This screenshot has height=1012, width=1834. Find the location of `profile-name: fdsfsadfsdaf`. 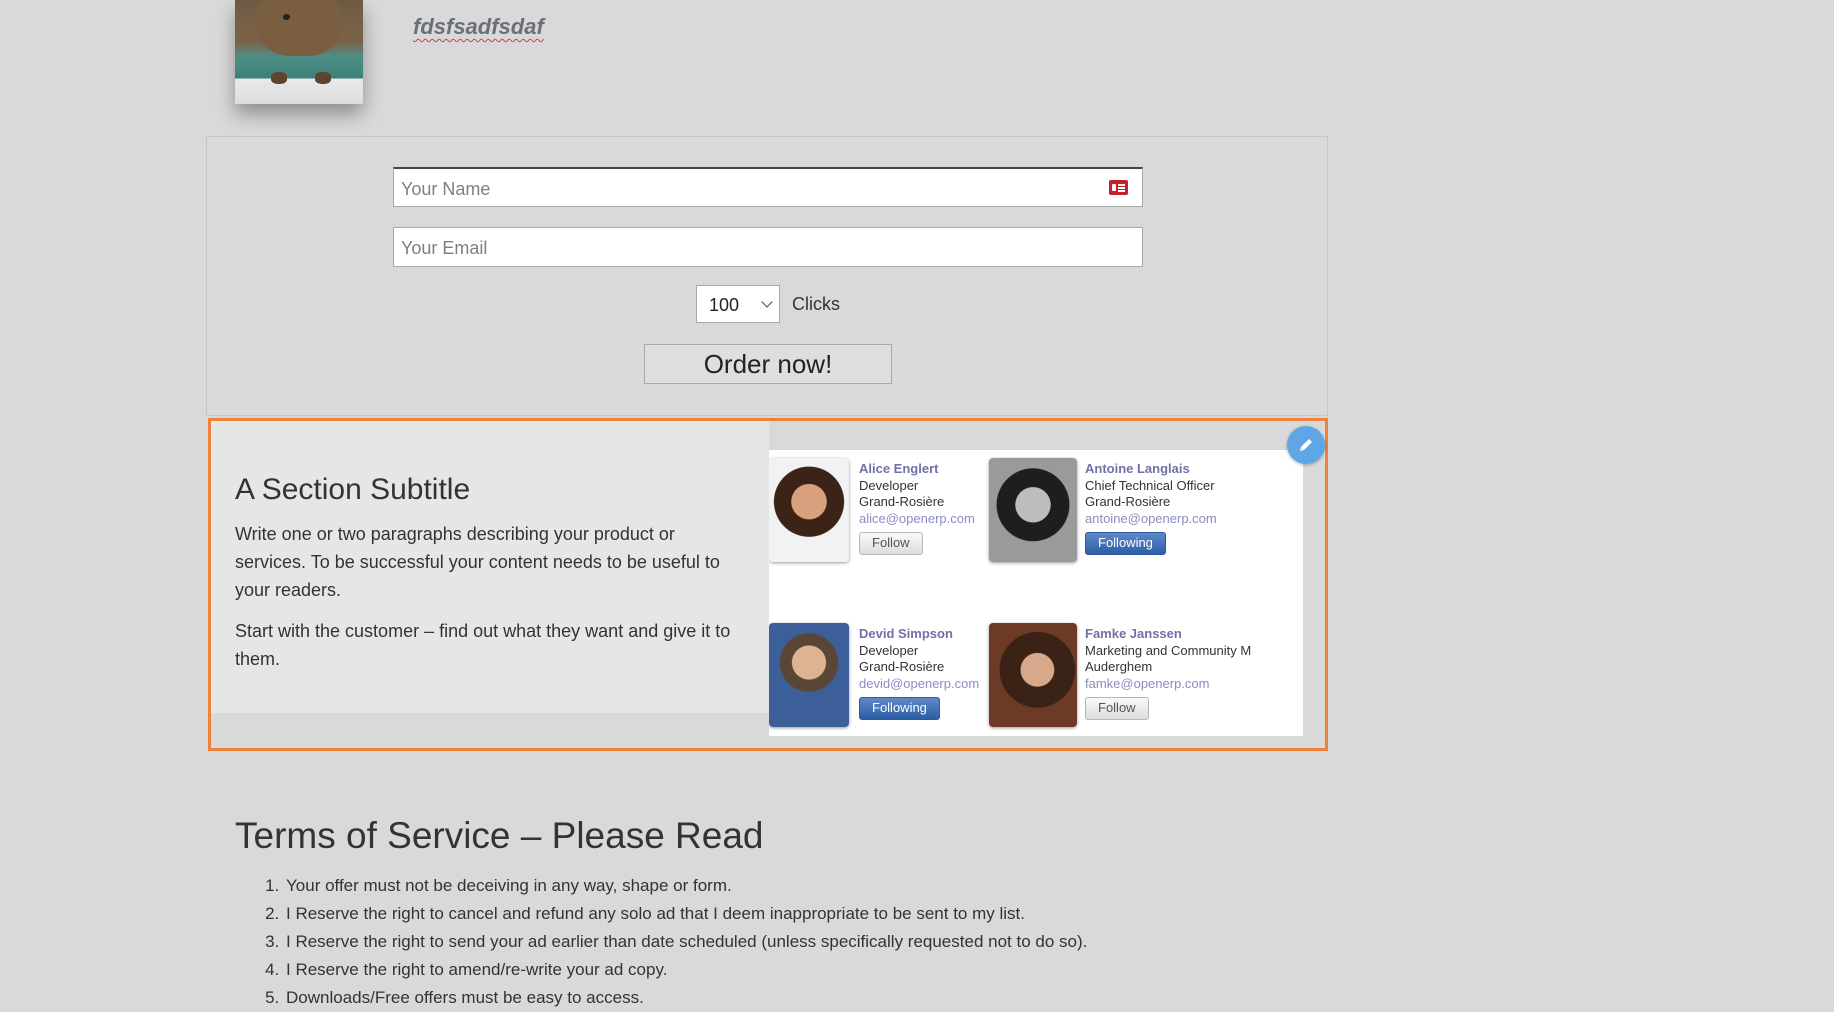

profile-name: fdsfsadfsdaf is located at coordinates (478, 27).